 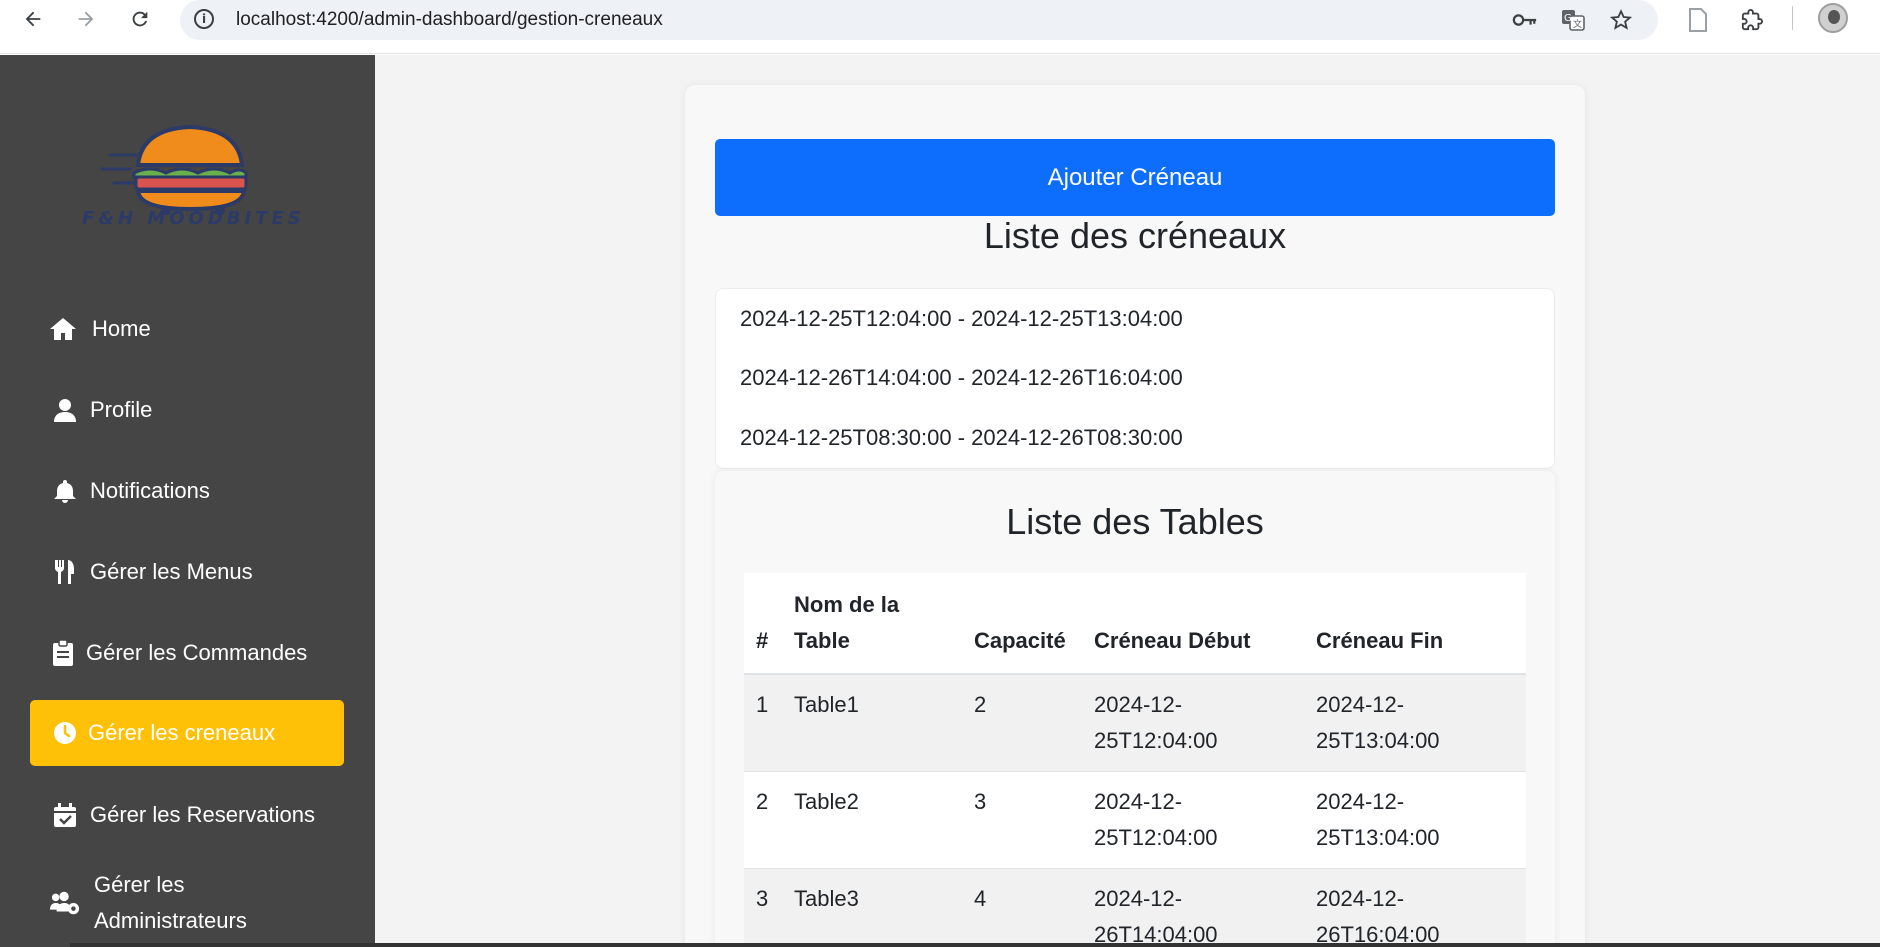 I want to click on cell-num: 3, so click(x=763, y=907).